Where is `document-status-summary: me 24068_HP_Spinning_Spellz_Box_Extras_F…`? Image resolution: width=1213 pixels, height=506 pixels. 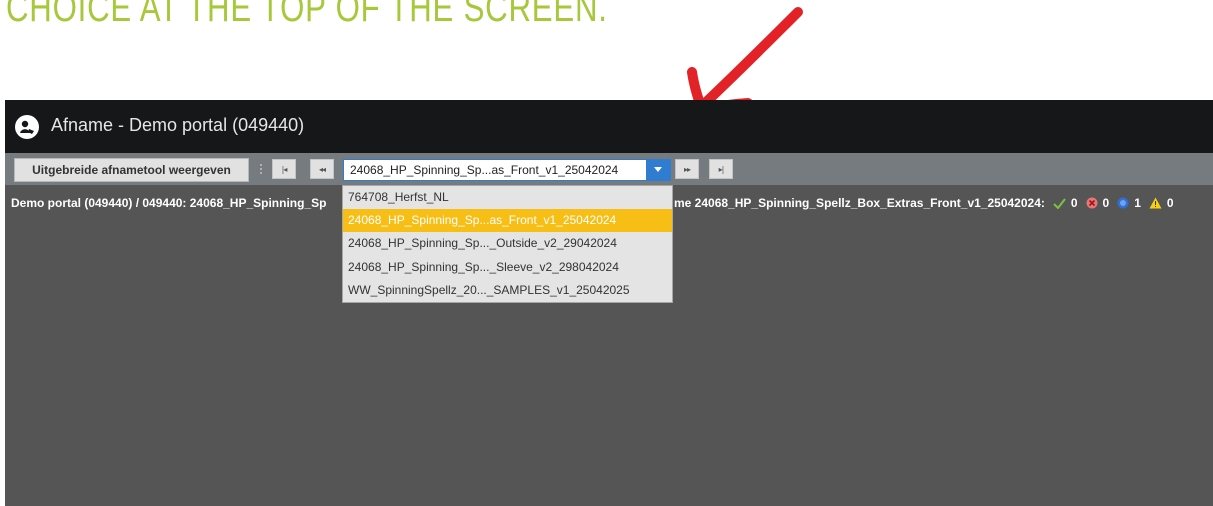 document-status-summary: me 24068_HP_Spinning_Spellz_Box_Extras_F… is located at coordinates (924, 203).